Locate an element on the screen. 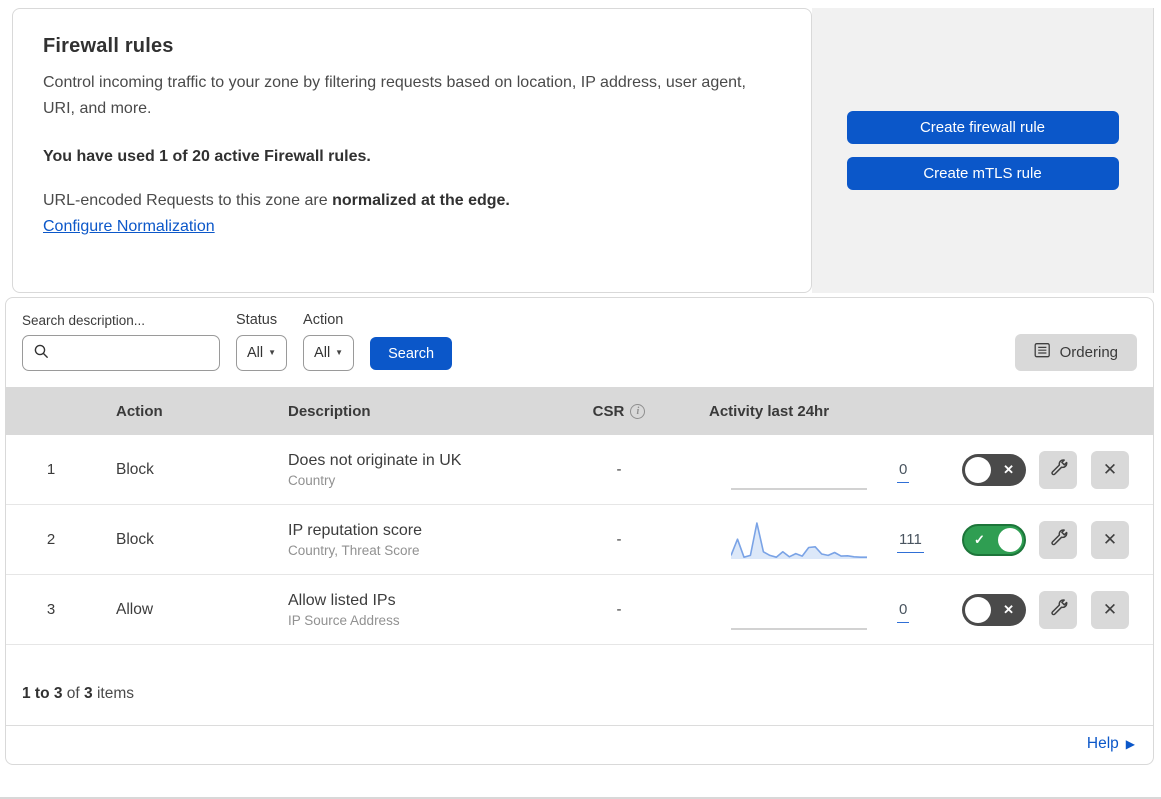  rule-description-cell: Does not originate in UK Country is located at coordinates (402, 470).